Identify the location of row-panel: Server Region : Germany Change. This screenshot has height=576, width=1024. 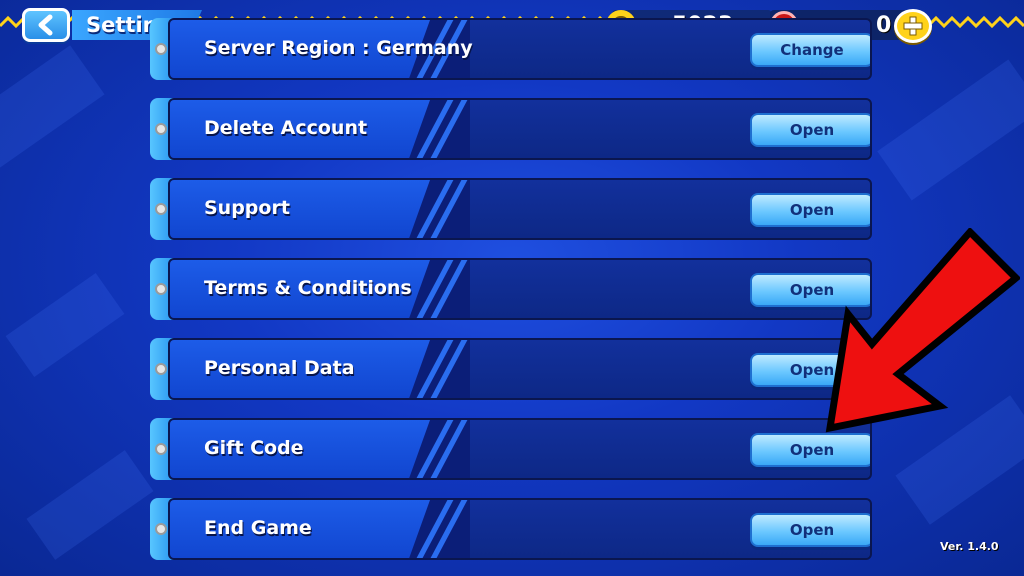
(520, 49).